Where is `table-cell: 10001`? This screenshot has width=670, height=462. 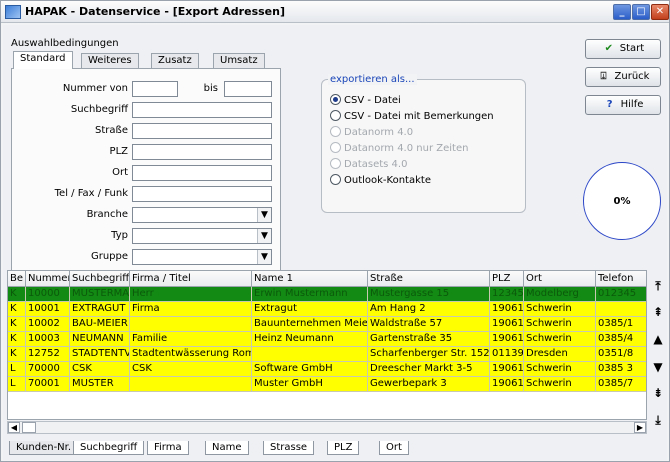
table-cell: 10001 is located at coordinates (48, 309).